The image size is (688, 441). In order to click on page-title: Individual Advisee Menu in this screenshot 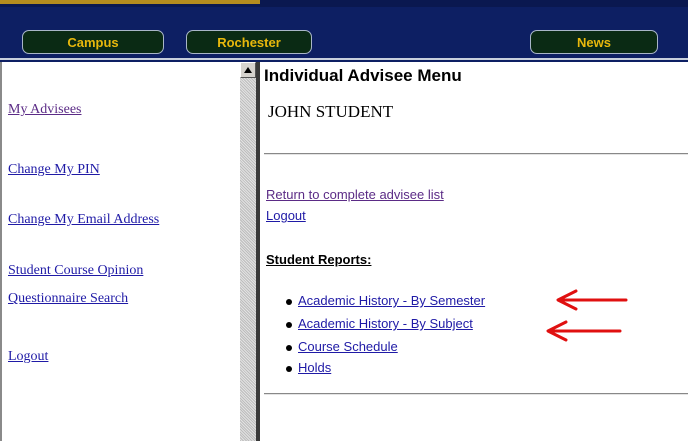, I will do `click(363, 75)`.